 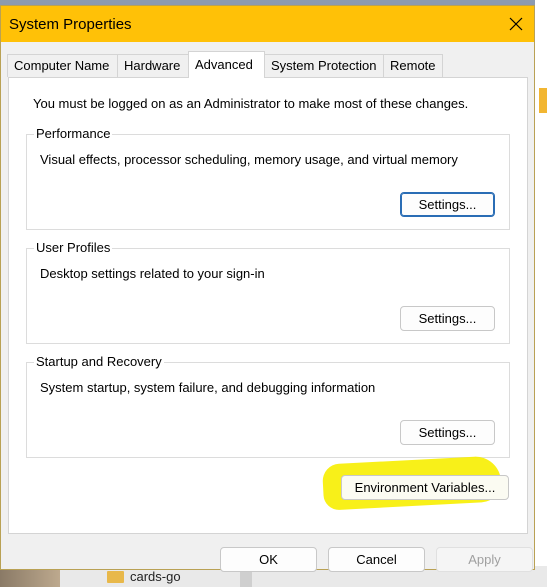 What do you see at coordinates (62, 65) in the screenshot?
I see `tab-computer-name: Computer Name` at bounding box center [62, 65].